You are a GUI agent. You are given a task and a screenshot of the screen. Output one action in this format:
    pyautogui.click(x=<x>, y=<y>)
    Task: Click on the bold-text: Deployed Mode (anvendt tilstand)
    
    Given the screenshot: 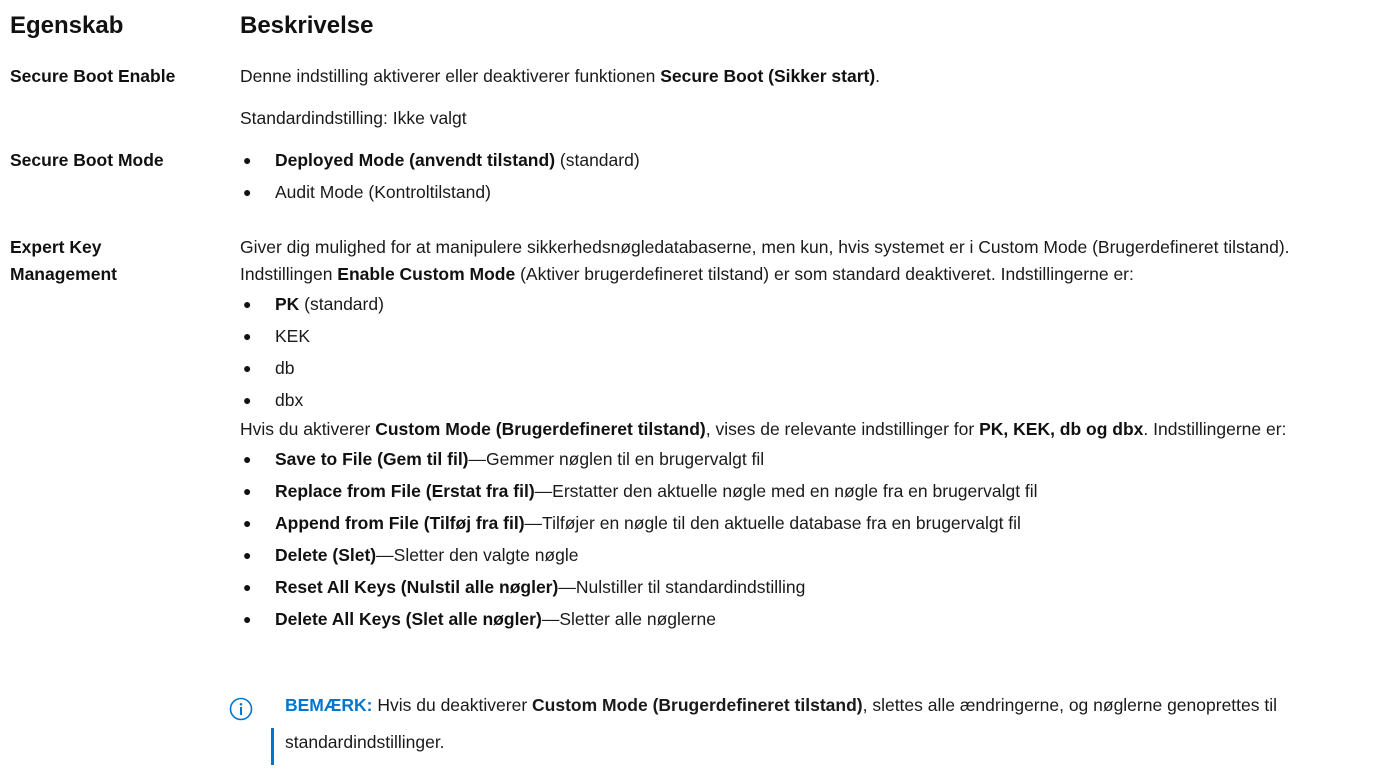 What is the action you would take?
    pyautogui.click(x=415, y=160)
    